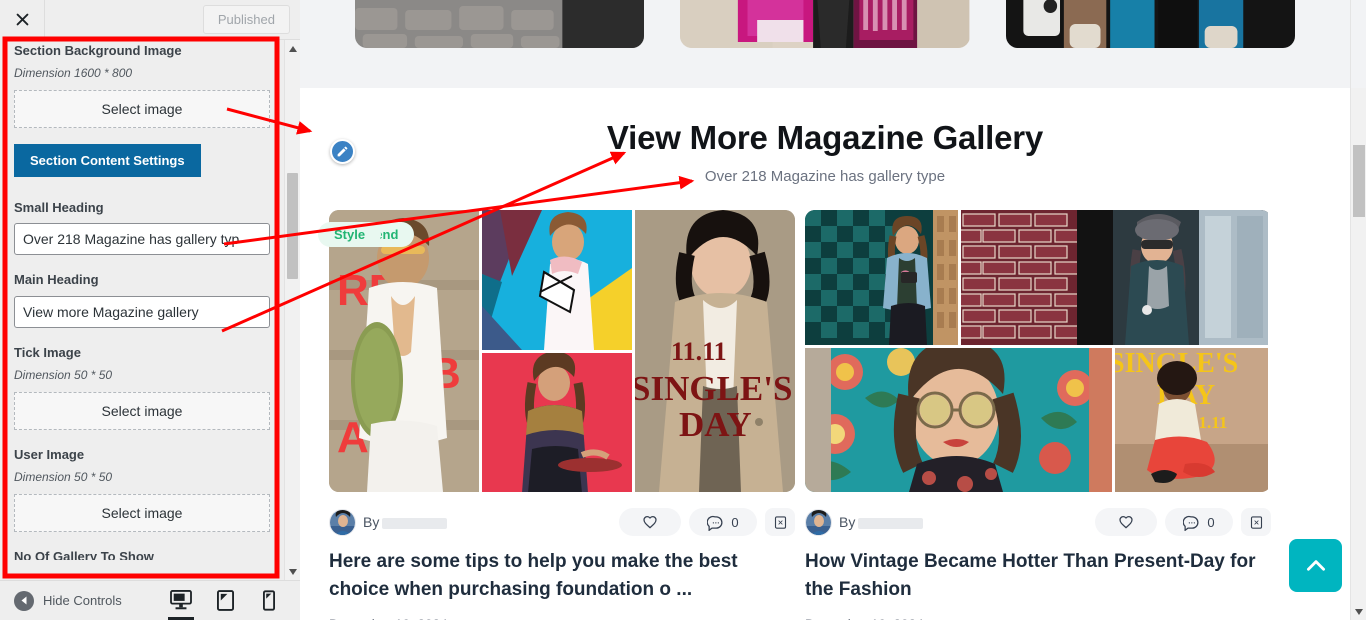 The width and height of the screenshot is (1366, 620). I want to click on card-2-image-4: SINGLE'S DAY 11.11, so click(1193, 420).